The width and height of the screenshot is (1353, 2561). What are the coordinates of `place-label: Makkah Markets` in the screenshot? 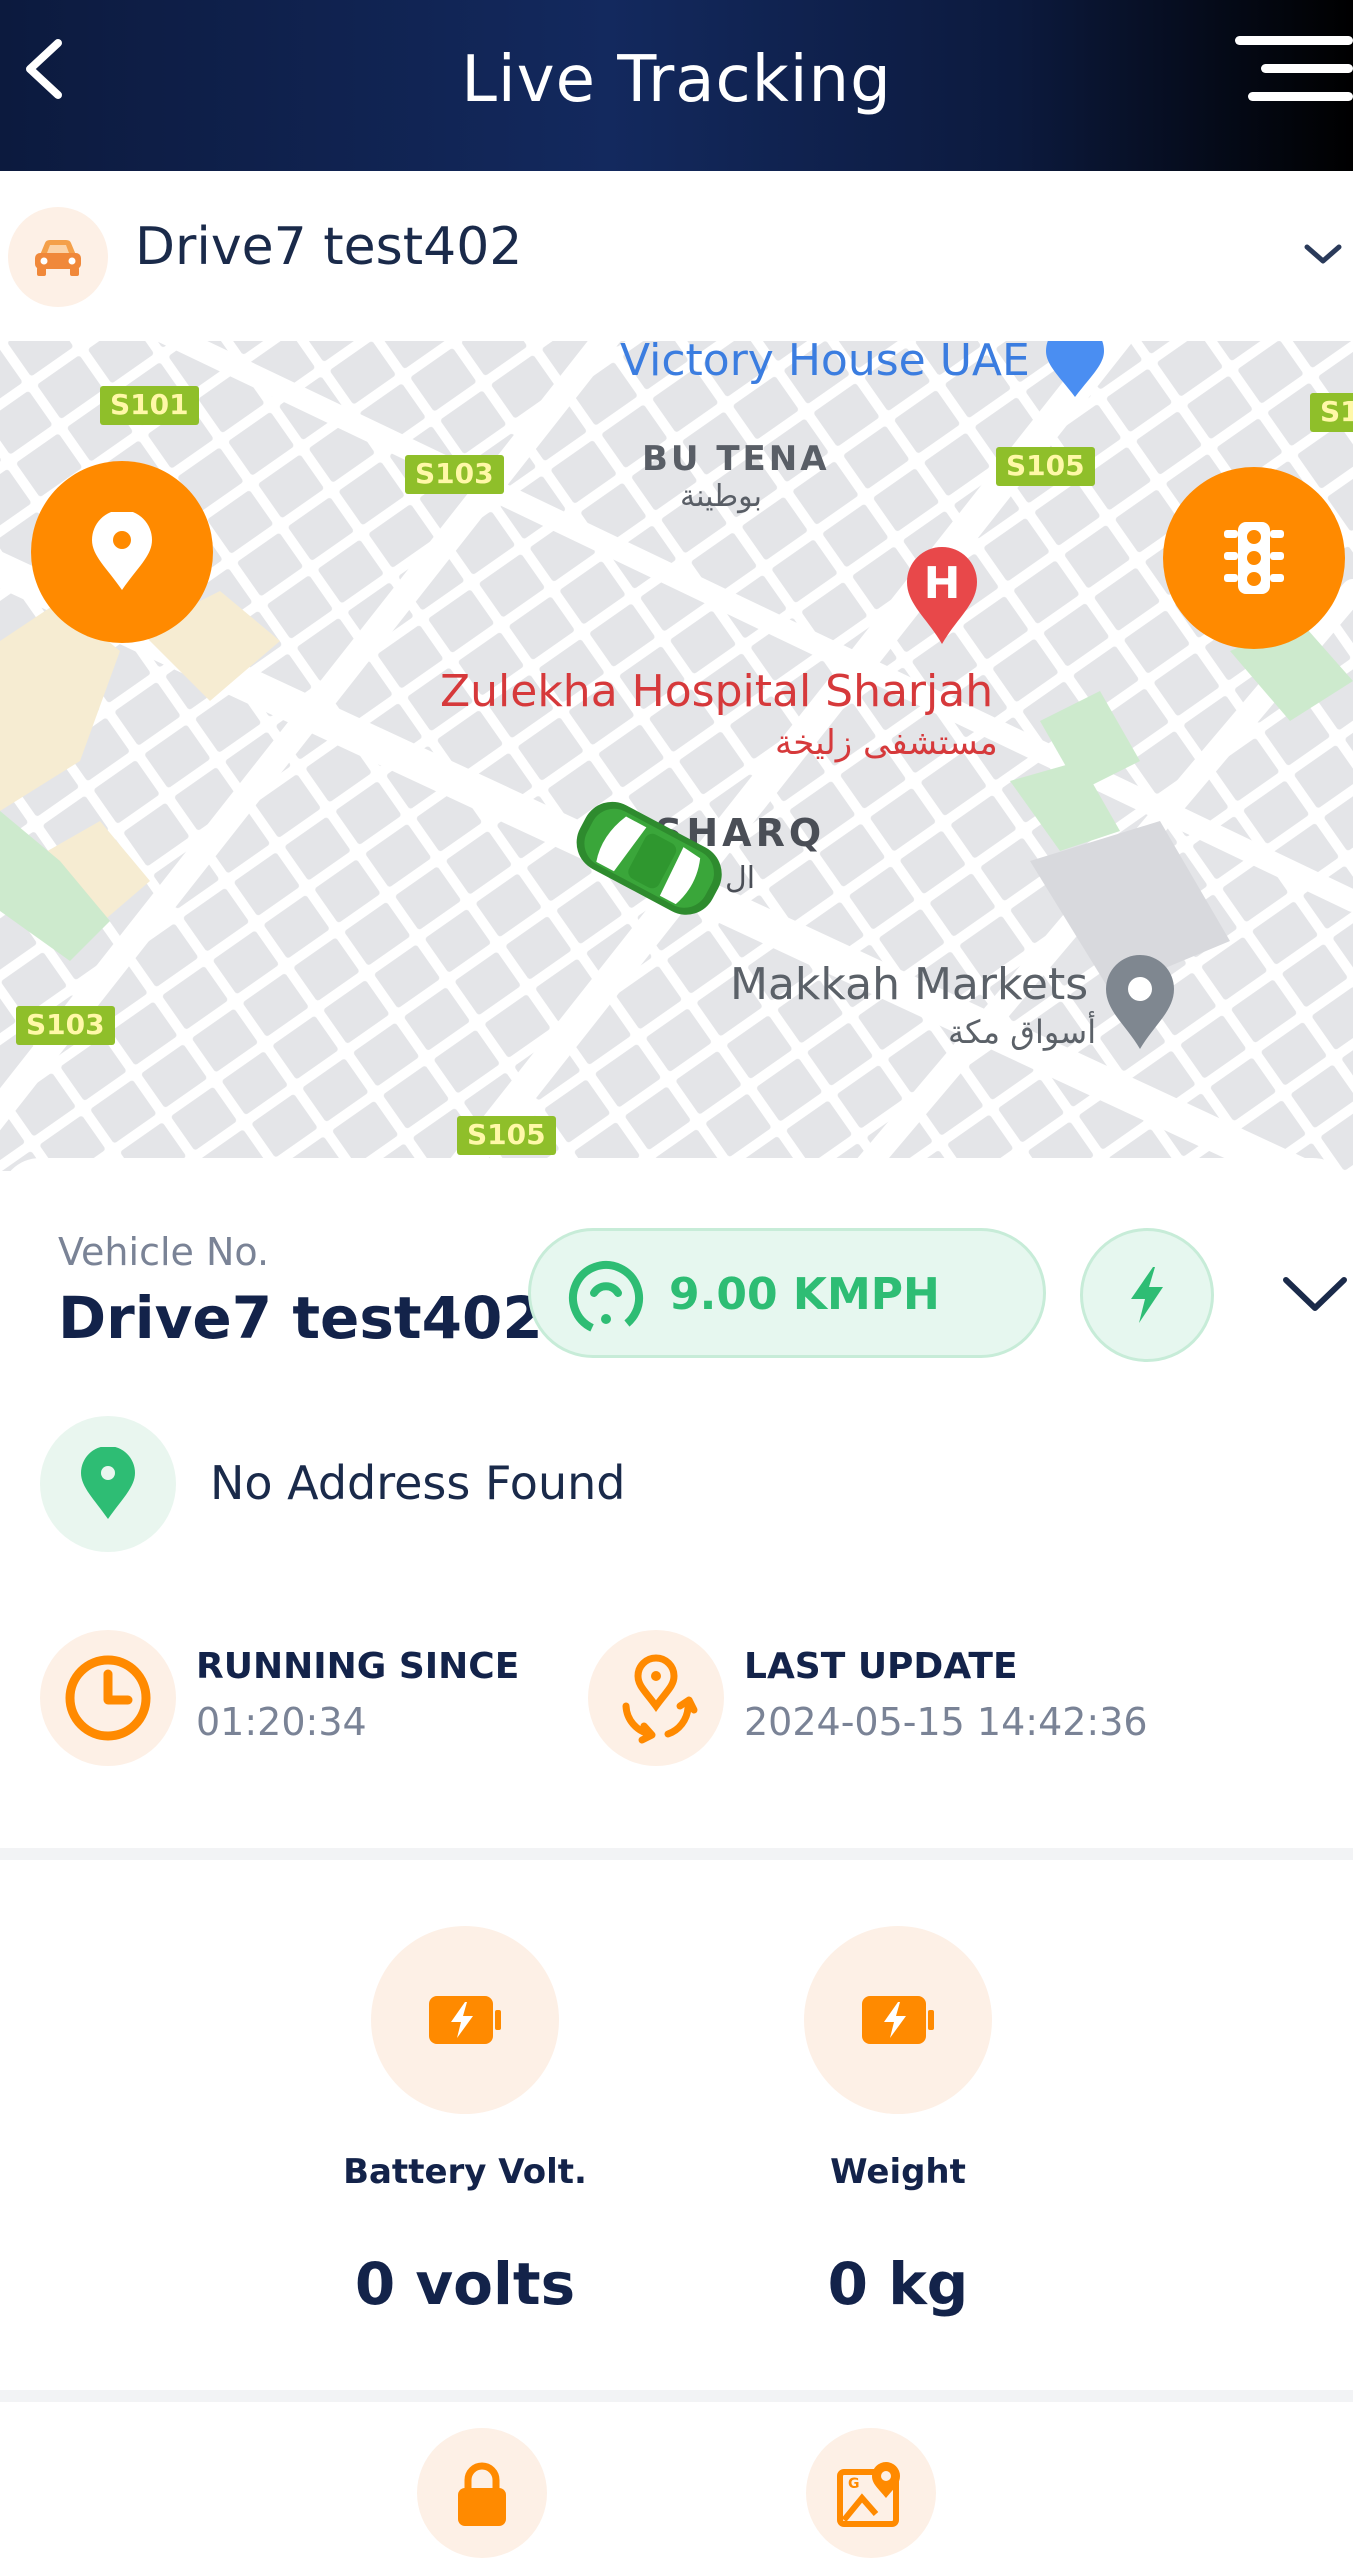 It's located at (909, 984).